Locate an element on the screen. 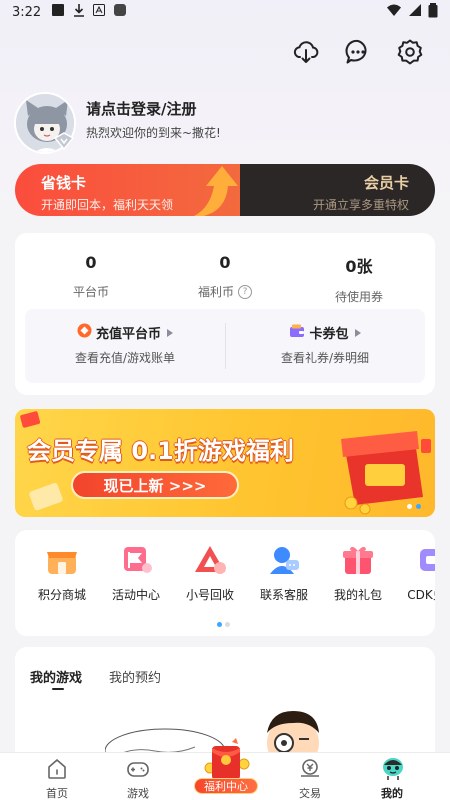 This screenshot has width=450, height=800. flag-icon is located at coordinates (136, 560).